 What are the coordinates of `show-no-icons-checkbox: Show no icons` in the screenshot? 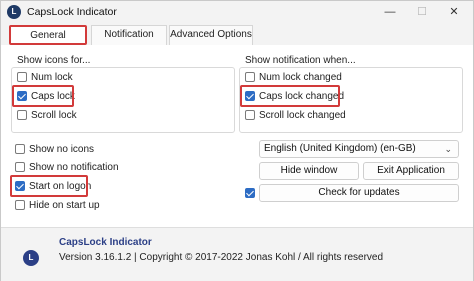 It's located at (54, 149).